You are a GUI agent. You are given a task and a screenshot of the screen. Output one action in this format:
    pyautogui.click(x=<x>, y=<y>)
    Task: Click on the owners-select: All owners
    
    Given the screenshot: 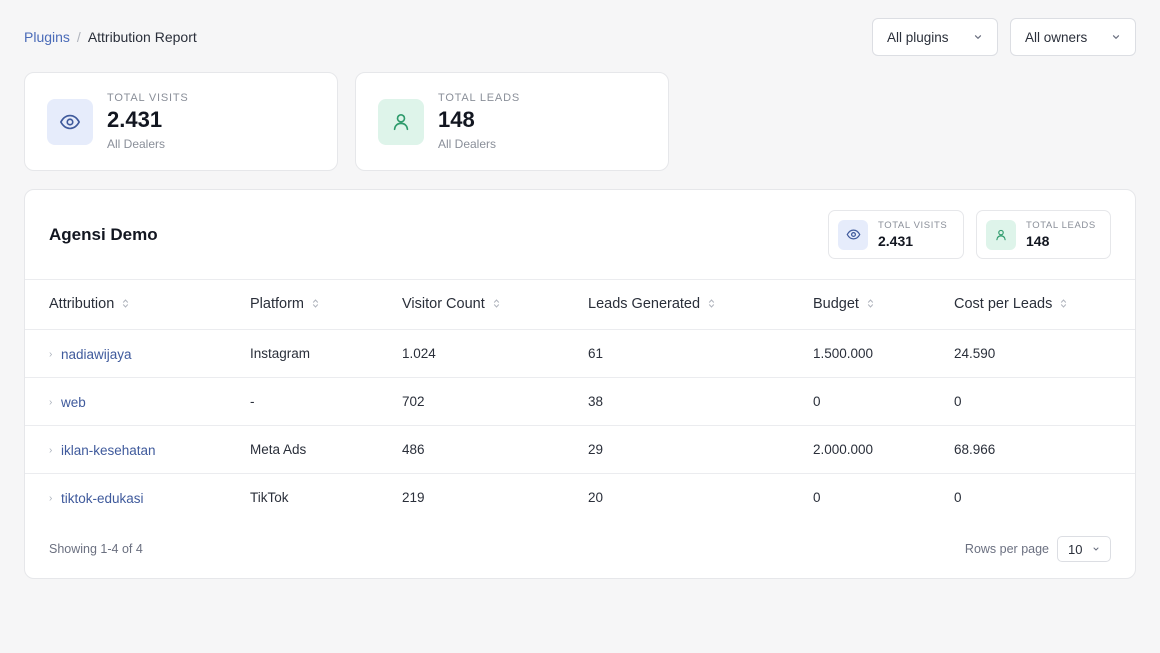 What is the action you would take?
    pyautogui.click(x=1073, y=37)
    